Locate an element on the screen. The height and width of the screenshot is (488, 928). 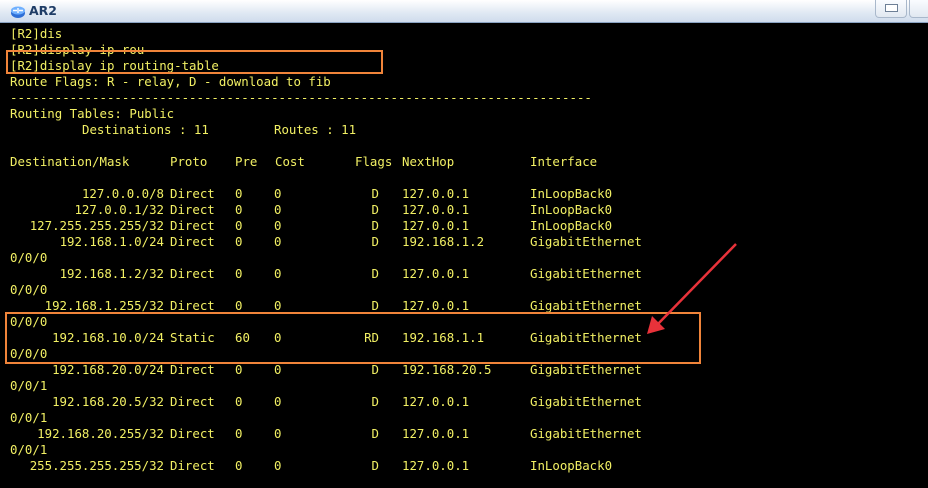
col-flags: Flags is located at coordinates (374, 161).